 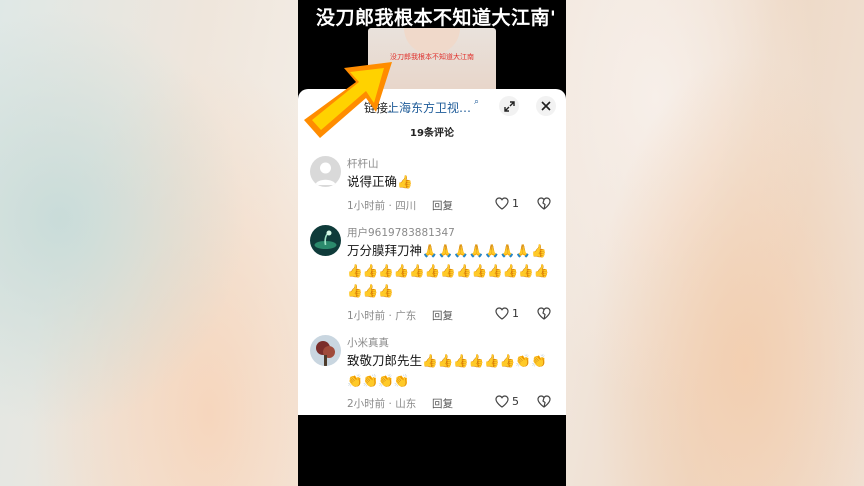 I want to click on comment-username: 小米真真, so click(x=368, y=342).